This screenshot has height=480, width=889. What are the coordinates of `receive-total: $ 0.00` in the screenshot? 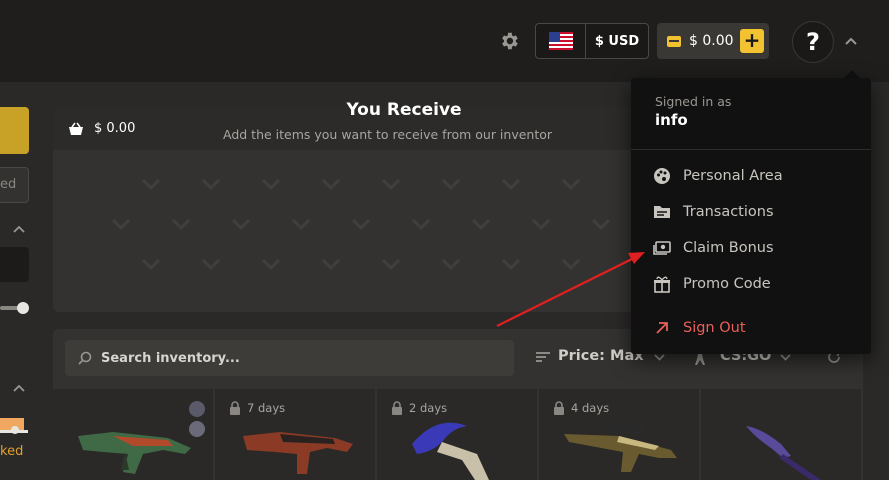 It's located at (115, 128).